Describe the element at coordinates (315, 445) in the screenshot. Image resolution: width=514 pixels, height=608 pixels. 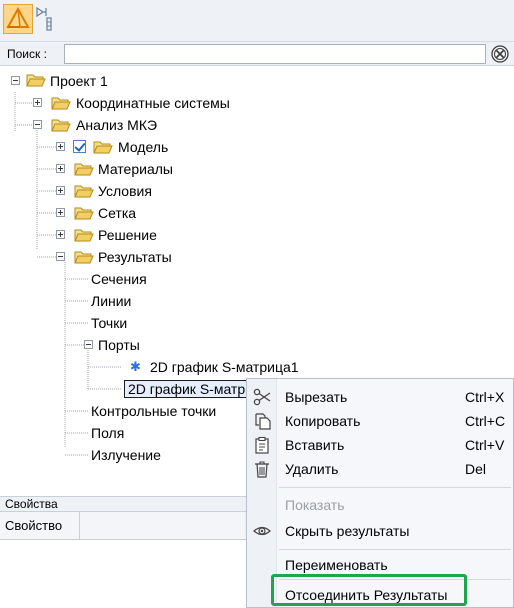
I see `menu-item-paste-label: Вставить` at that location.